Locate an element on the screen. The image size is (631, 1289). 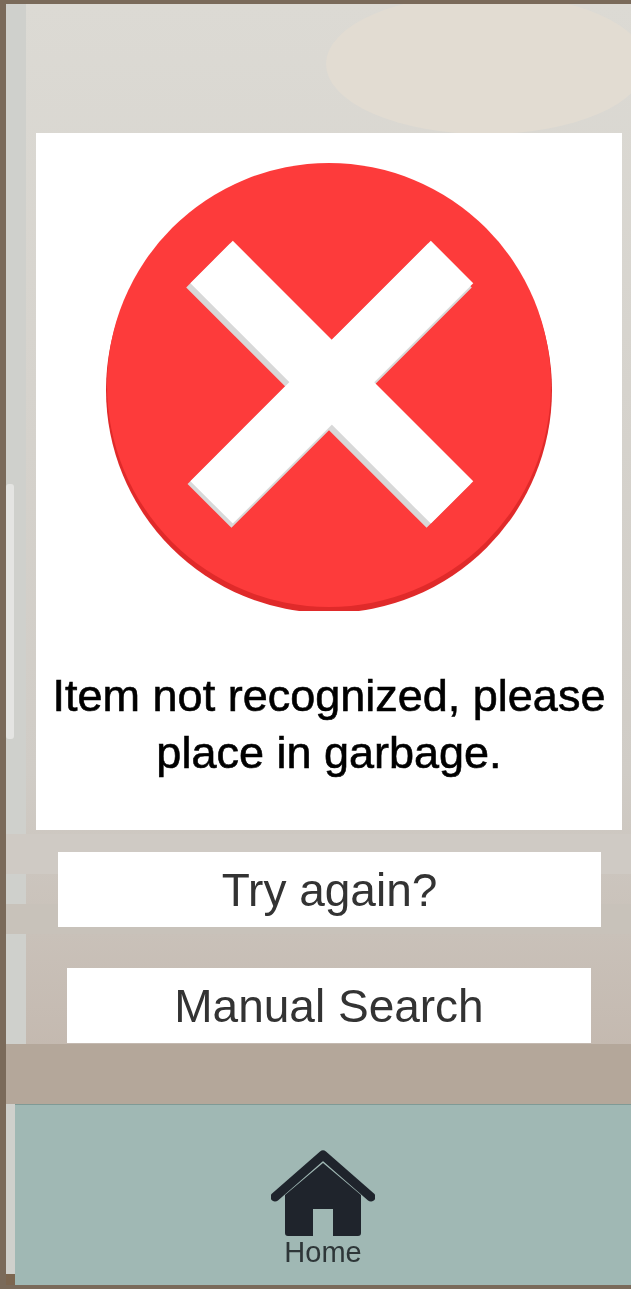
home-icon is located at coordinates (323, 1193).